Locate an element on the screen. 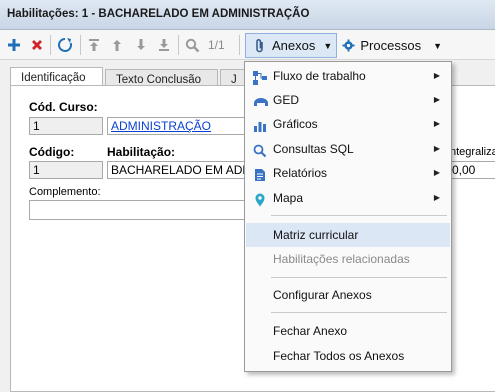  menu-item-label: Gráficos is located at coordinates (295, 124).